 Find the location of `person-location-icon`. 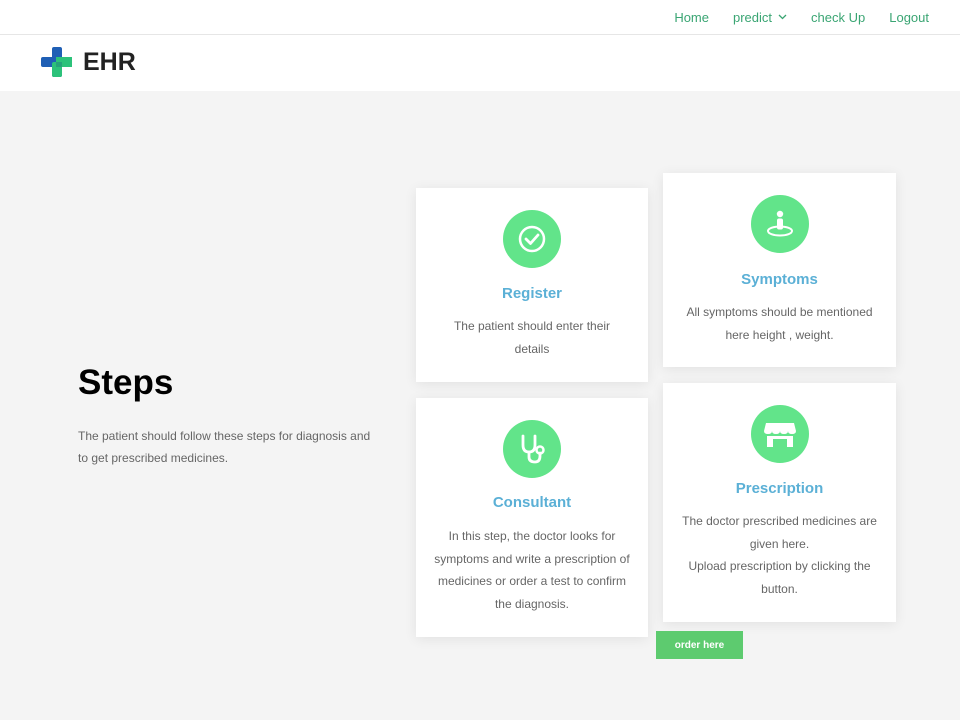

person-location-icon is located at coordinates (779, 223).